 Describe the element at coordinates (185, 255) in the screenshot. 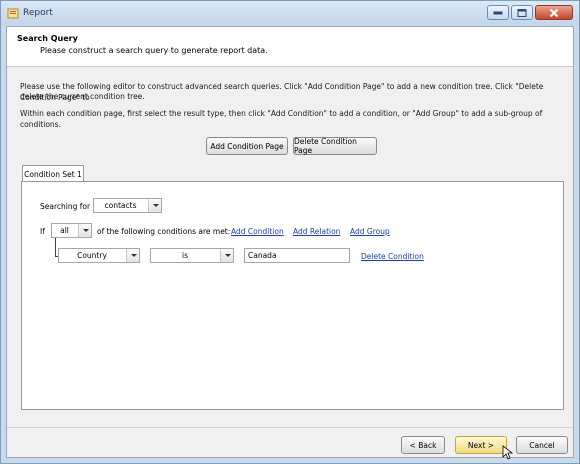

I see `condition-operator-value: is` at that location.